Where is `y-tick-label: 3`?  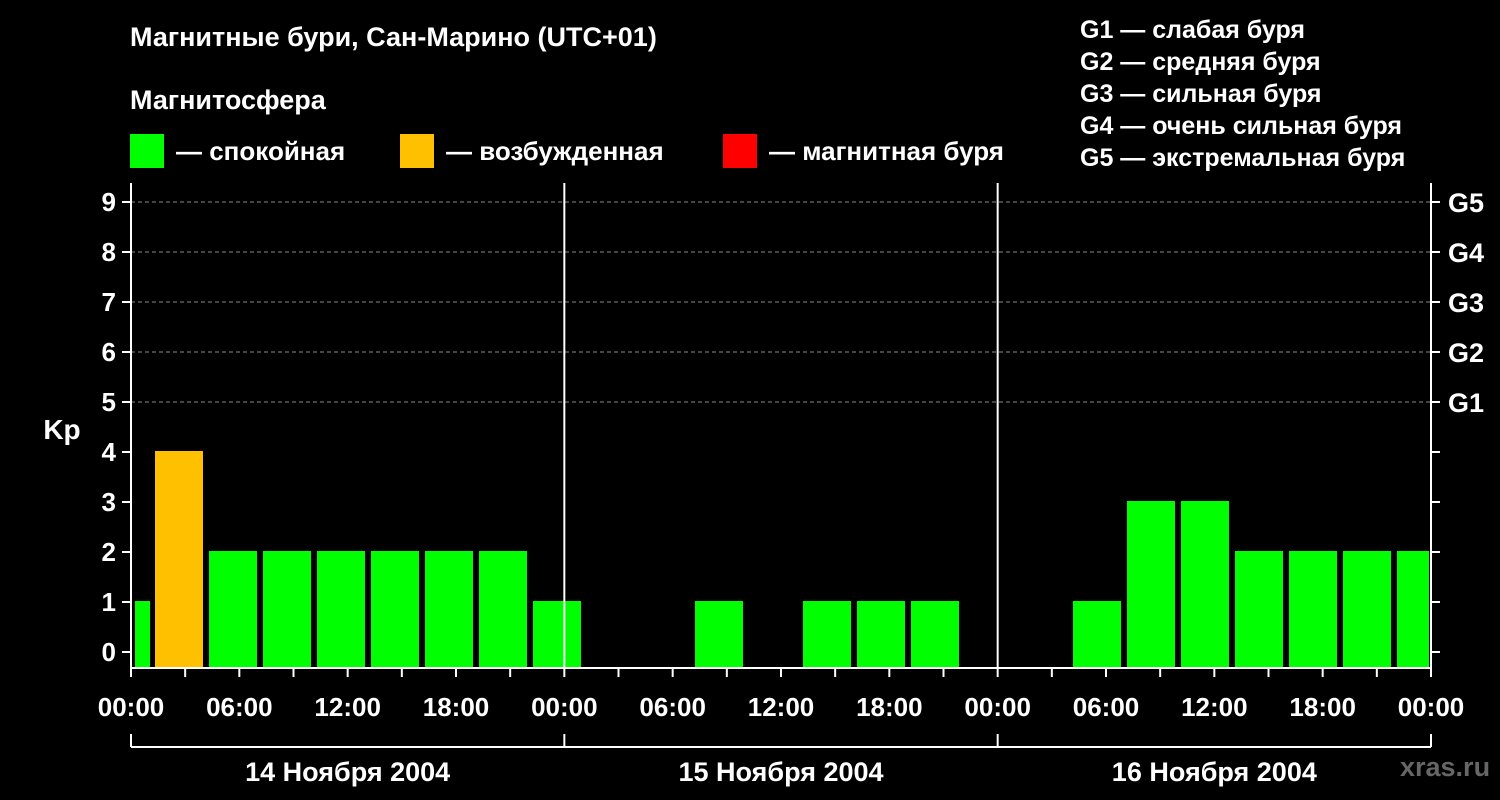
y-tick-label: 3 is located at coordinates (109, 502).